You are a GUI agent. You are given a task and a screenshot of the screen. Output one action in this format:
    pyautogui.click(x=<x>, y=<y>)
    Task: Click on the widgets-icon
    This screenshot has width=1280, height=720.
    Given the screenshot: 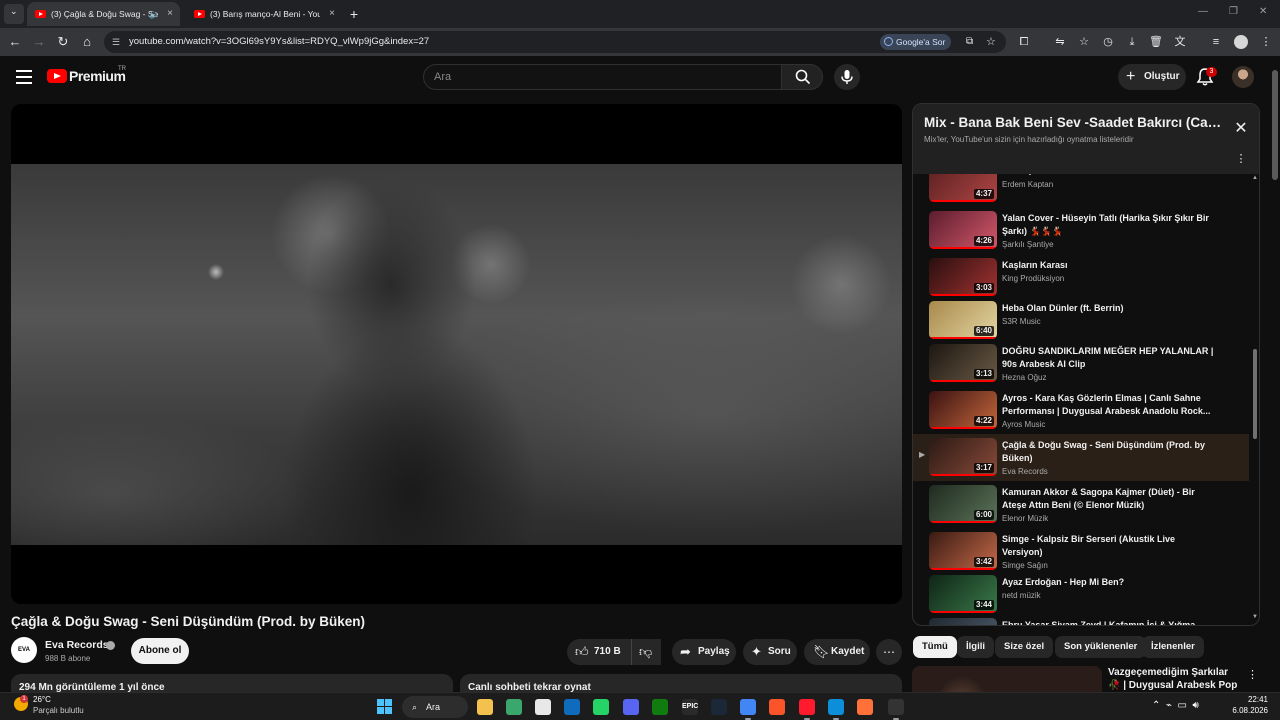 What is the action you would take?
    pyautogui.click(x=514, y=707)
    